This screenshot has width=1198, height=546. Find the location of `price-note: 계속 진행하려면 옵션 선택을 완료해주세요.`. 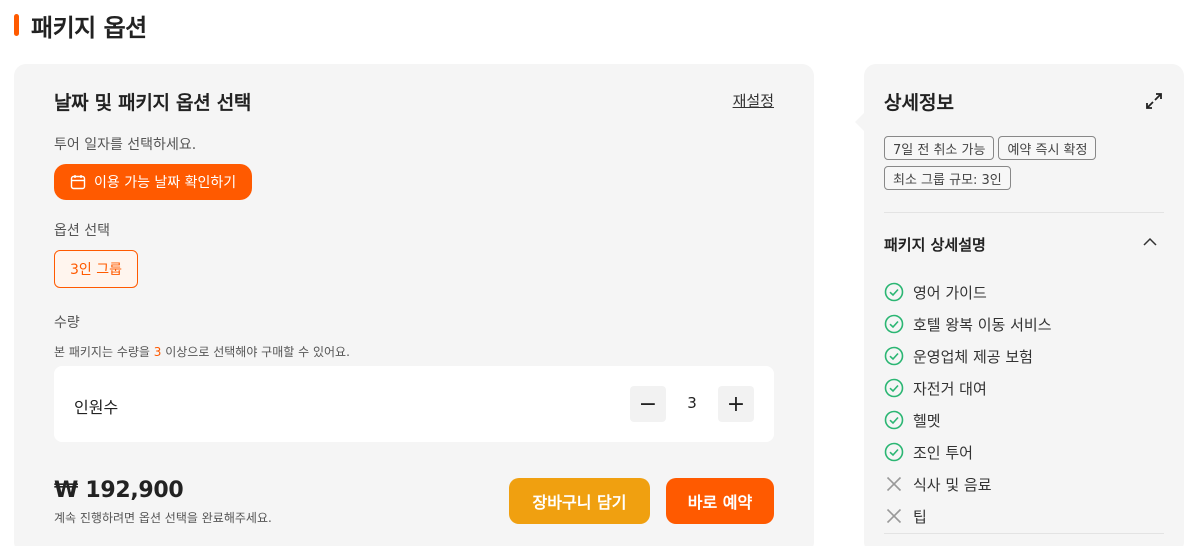

price-note: 계속 진행하려면 옵션 선택을 완료해주세요. is located at coordinates (163, 518).